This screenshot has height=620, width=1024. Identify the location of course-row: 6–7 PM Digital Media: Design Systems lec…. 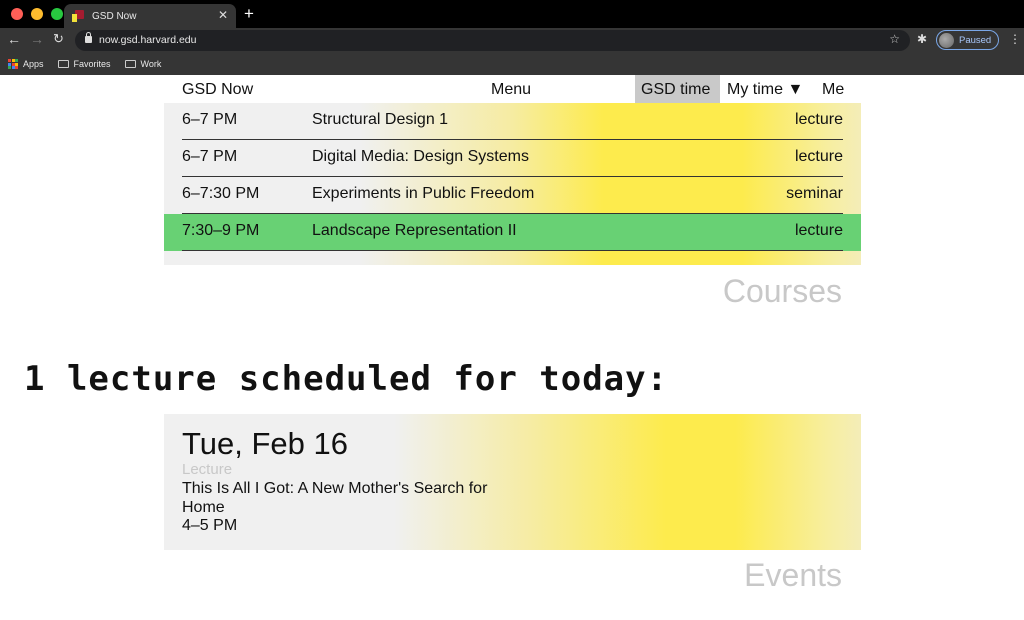
(512, 158).